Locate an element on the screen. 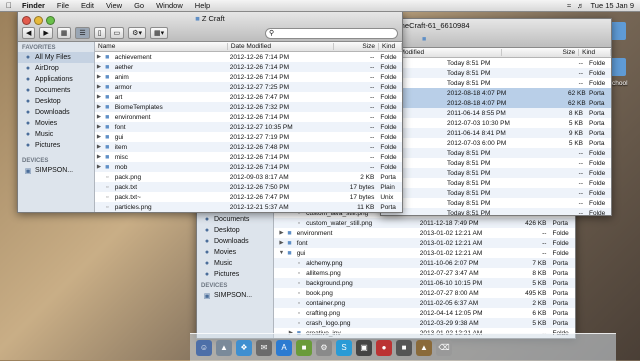 The height and width of the screenshot is (361, 640). table-row: ▫ pack.txt~ 2012-12-26 7:47 PM 17 bytes Unix is located at coordinates (248, 197).